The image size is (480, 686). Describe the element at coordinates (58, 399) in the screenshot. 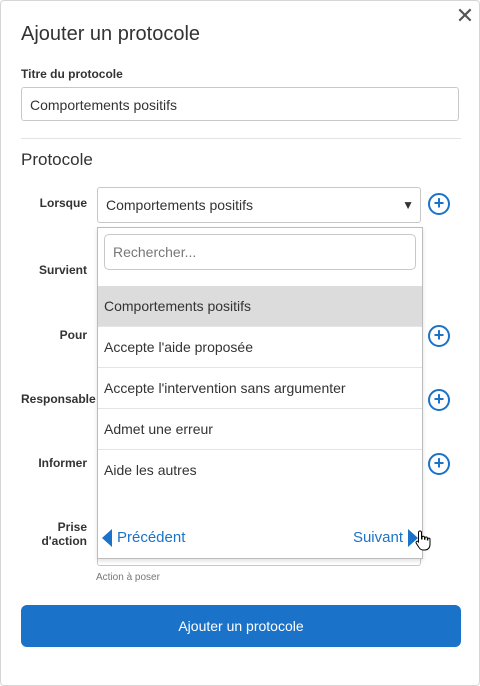

I see `label-responsable: Responsable` at that location.